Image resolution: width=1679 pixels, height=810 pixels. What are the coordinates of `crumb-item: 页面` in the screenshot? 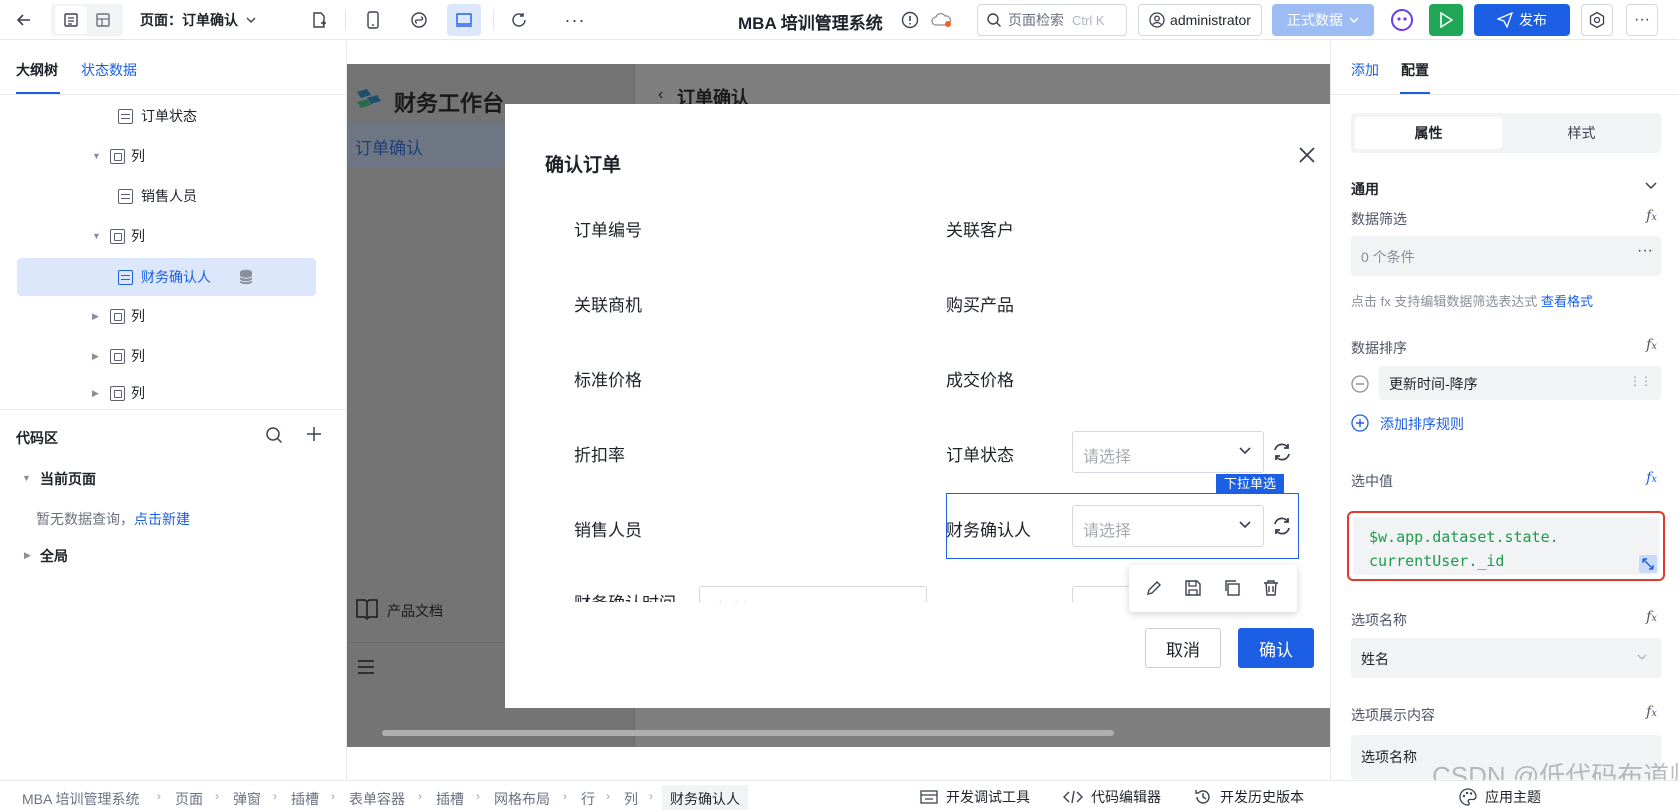 It's located at (189, 799).